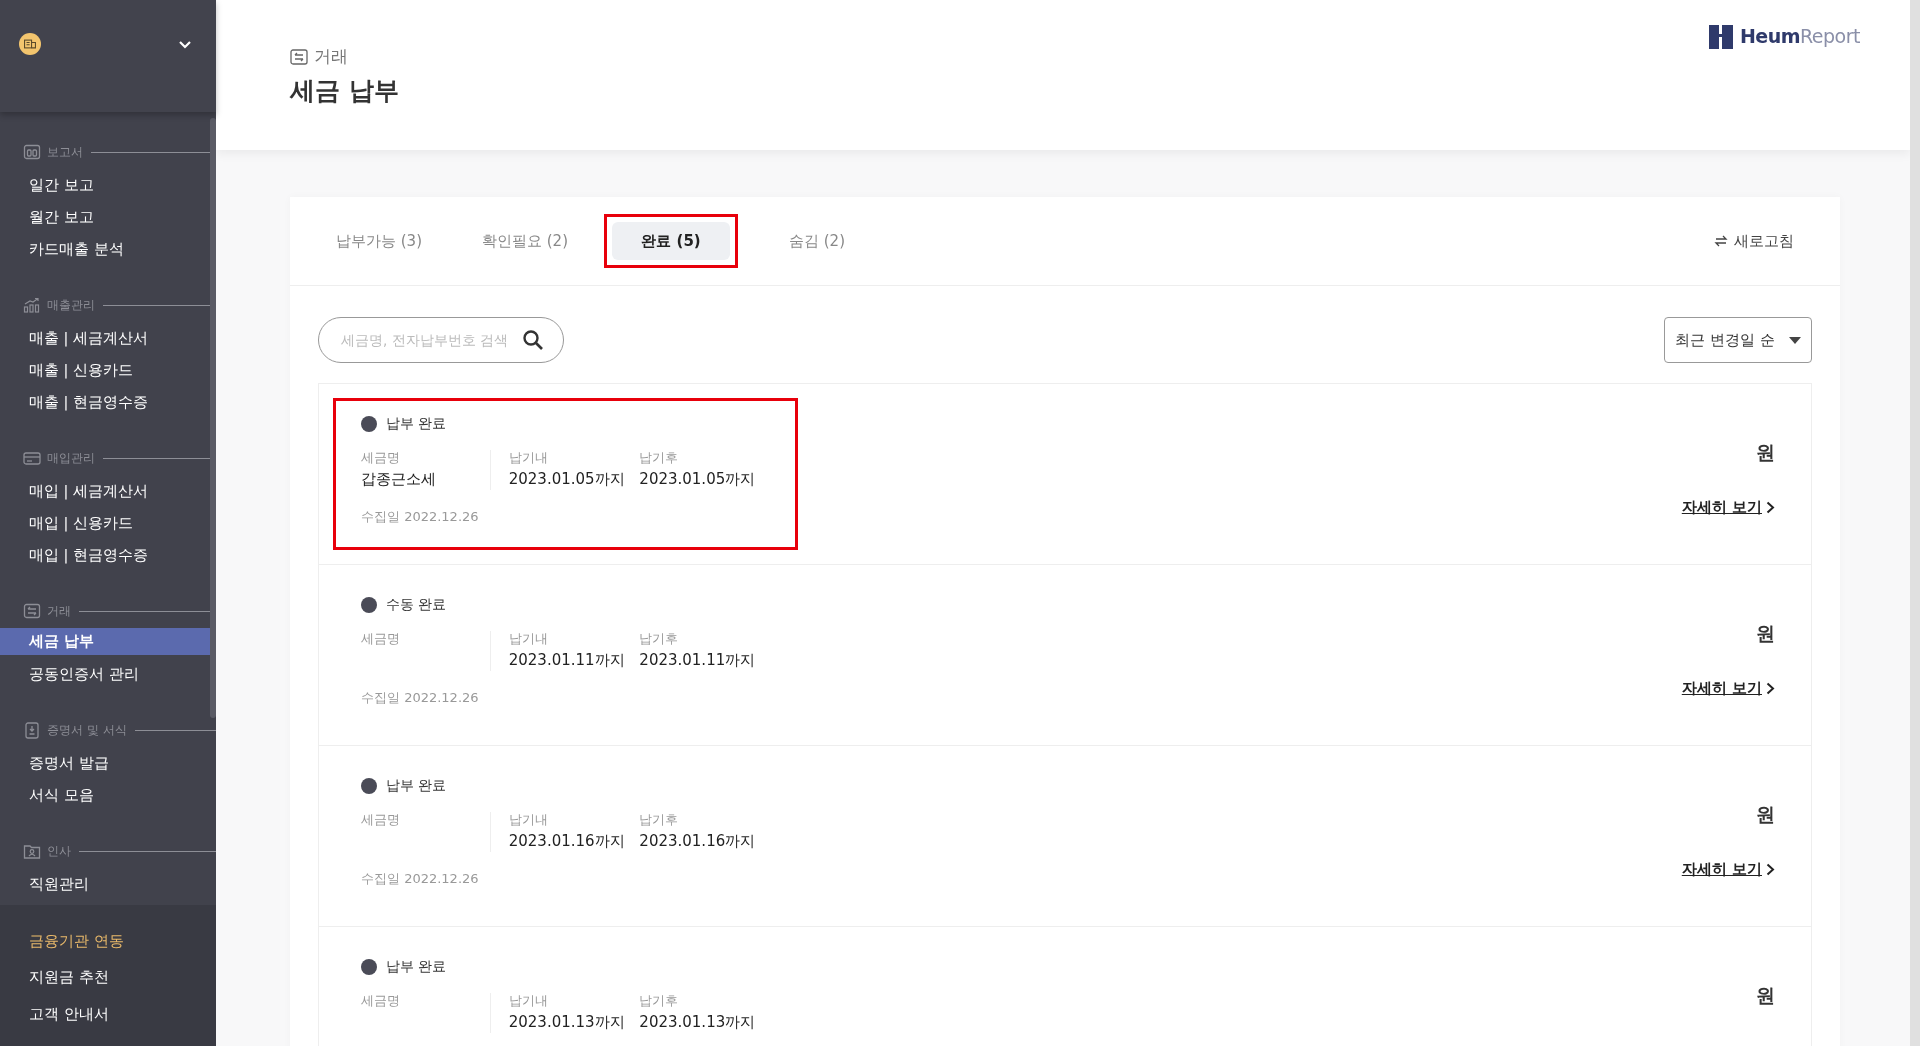  Describe the element at coordinates (105, 674) in the screenshot. I see `sidebar-item: 공동인증서 관리` at that location.